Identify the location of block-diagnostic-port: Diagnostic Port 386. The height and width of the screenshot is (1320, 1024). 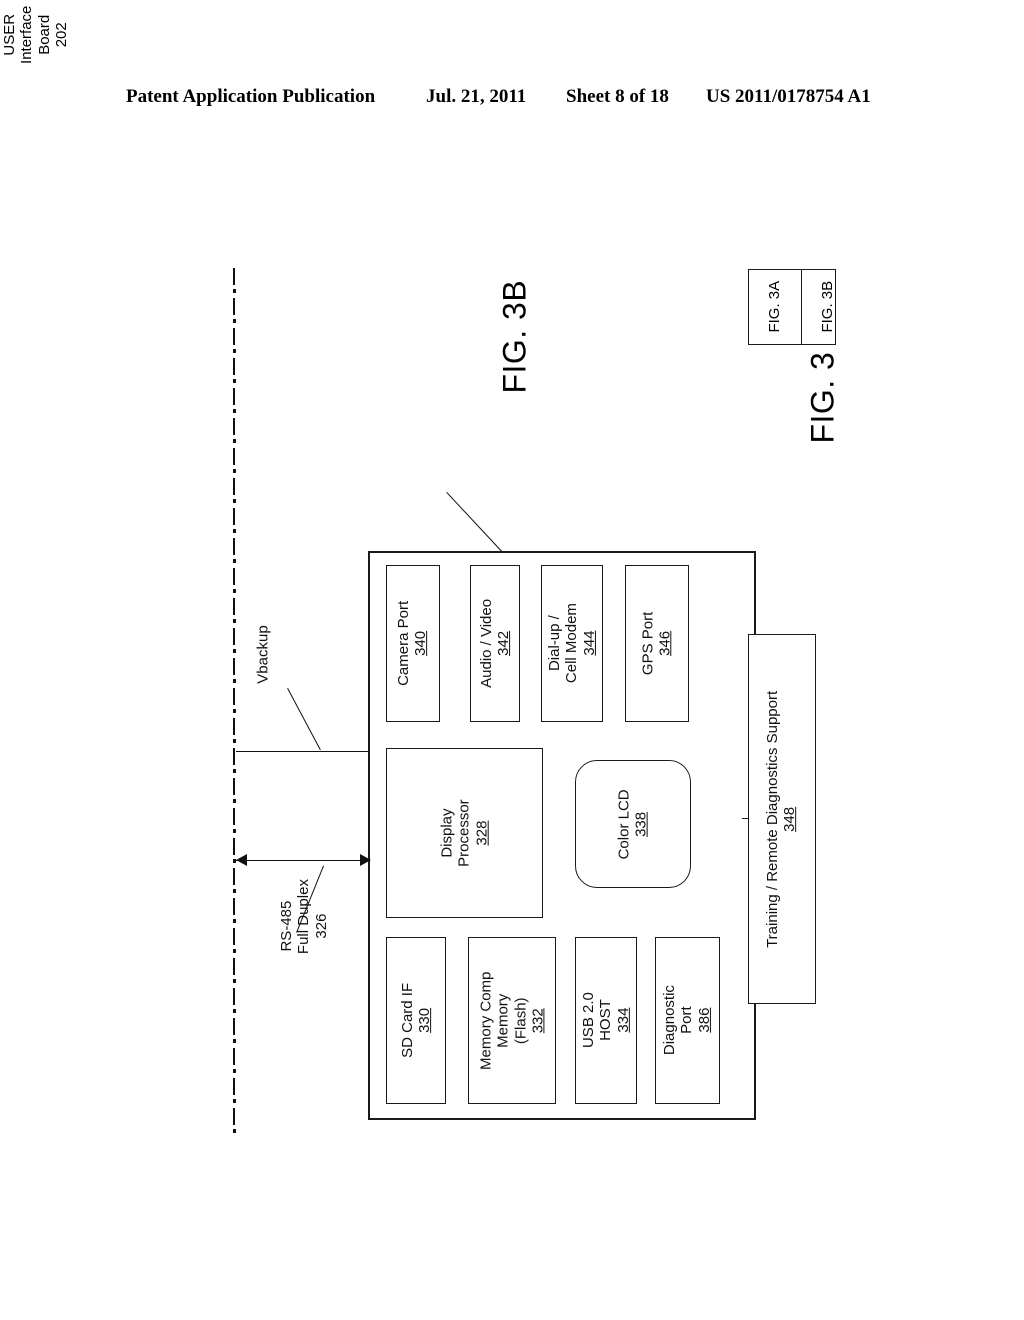
(687, 1020).